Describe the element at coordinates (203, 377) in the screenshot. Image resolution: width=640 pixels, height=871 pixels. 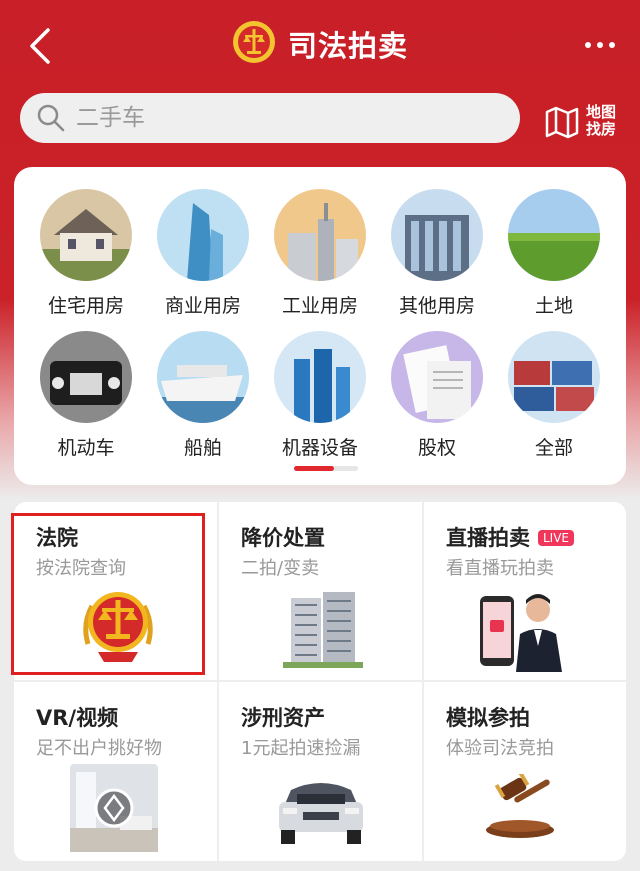
I see `cruise-ship-image` at that location.